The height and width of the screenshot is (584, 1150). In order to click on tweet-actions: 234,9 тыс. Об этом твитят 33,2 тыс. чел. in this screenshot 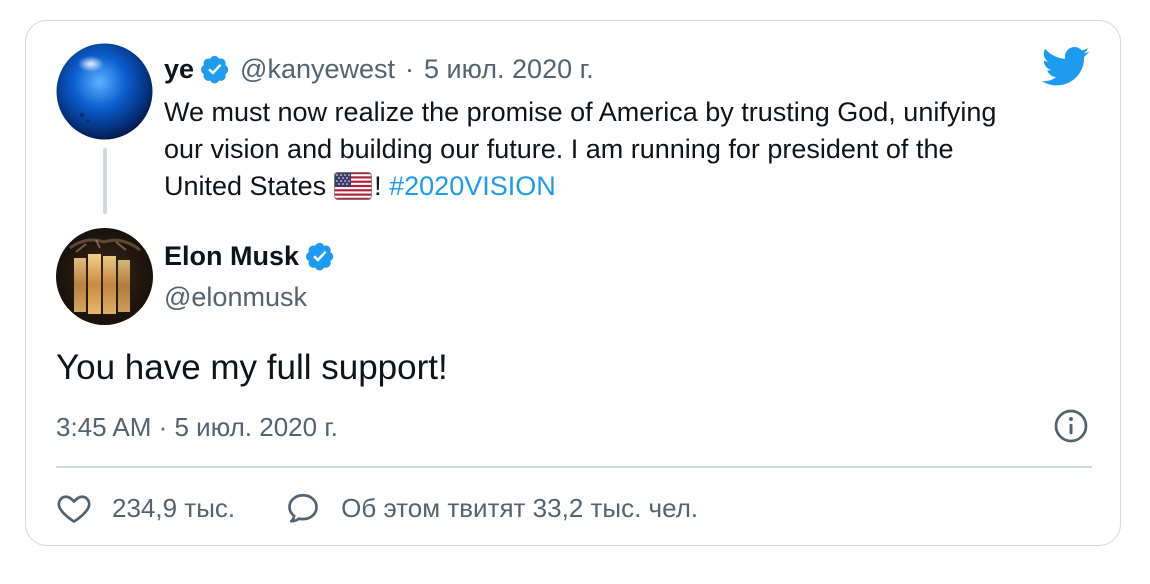, I will do `click(402, 508)`.